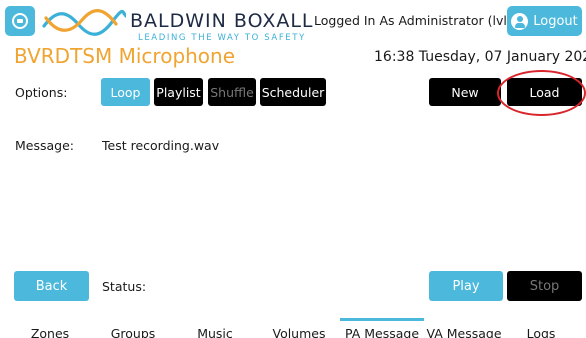  Describe the element at coordinates (541, 328) in the screenshot. I see `tab-logs: Logs` at that location.